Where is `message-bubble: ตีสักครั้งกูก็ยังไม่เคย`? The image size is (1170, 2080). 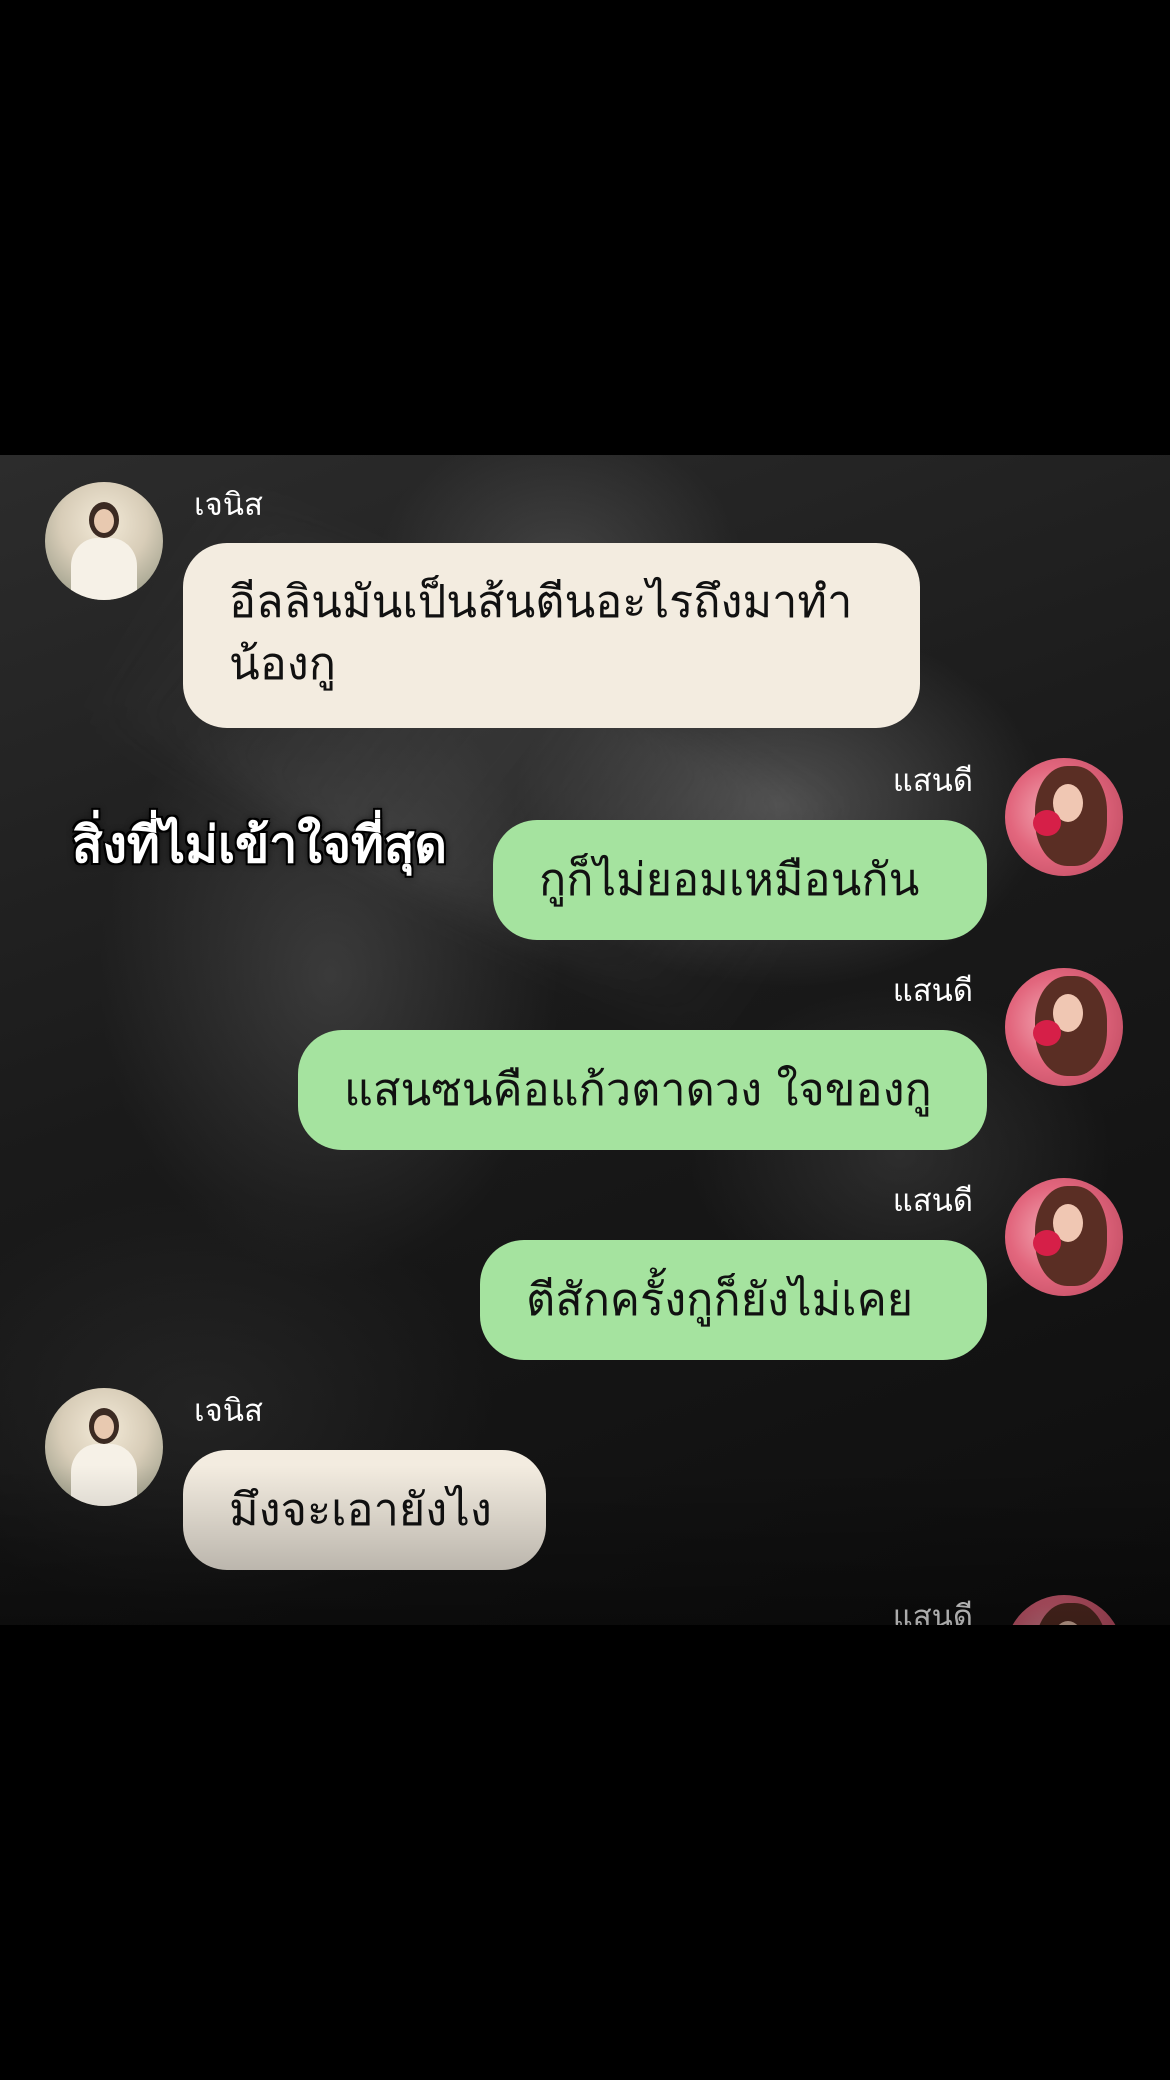
message-bubble: ตีสักครั้งกูก็ยังไม่เคย is located at coordinates (733, 1300).